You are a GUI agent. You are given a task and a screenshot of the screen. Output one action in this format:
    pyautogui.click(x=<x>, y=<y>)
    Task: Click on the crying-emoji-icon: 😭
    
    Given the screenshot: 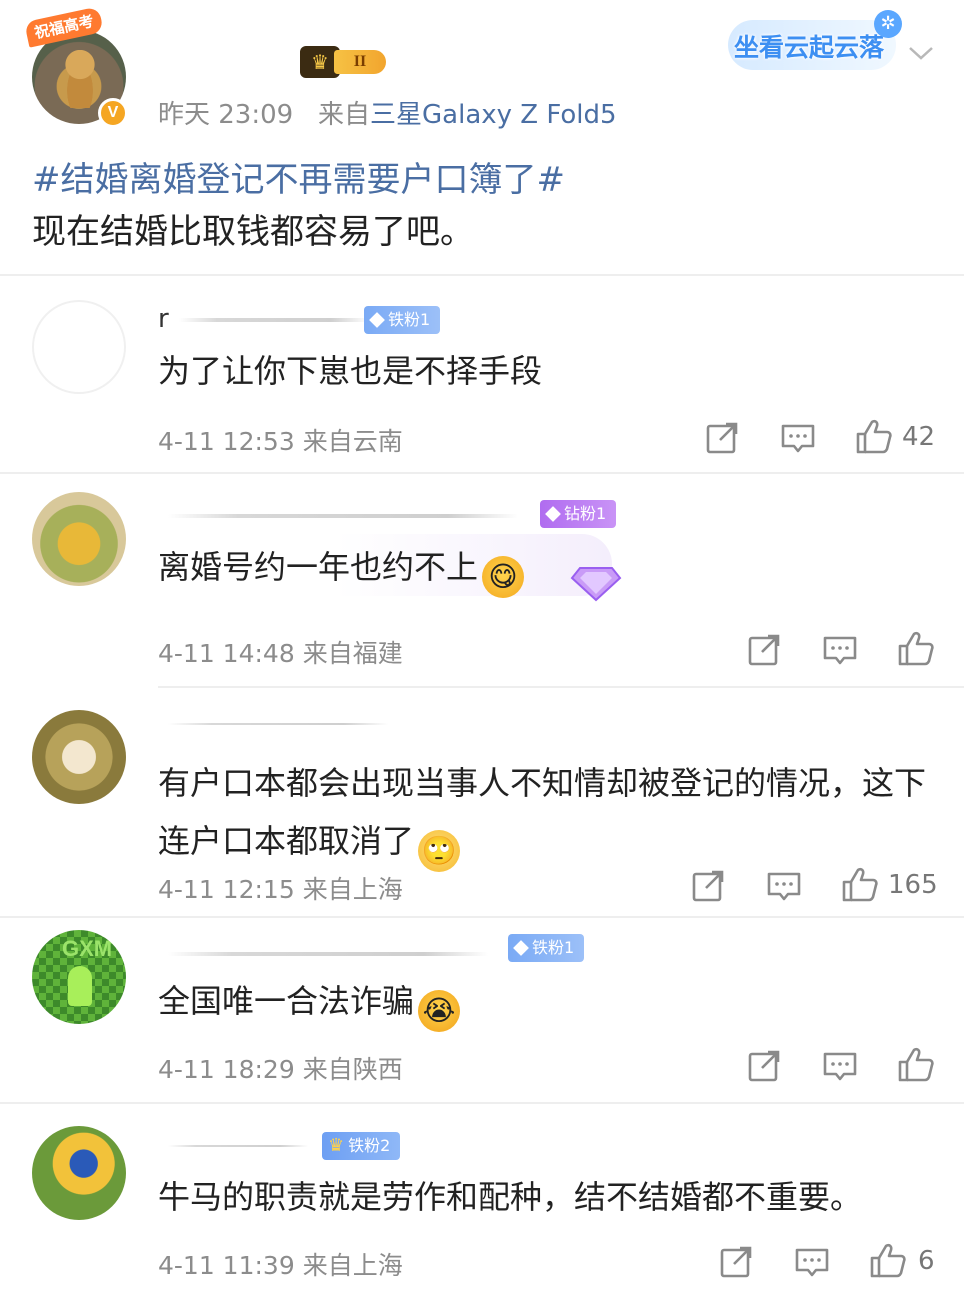 What is the action you would take?
    pyautogui.click(x=439, y=1011)
    